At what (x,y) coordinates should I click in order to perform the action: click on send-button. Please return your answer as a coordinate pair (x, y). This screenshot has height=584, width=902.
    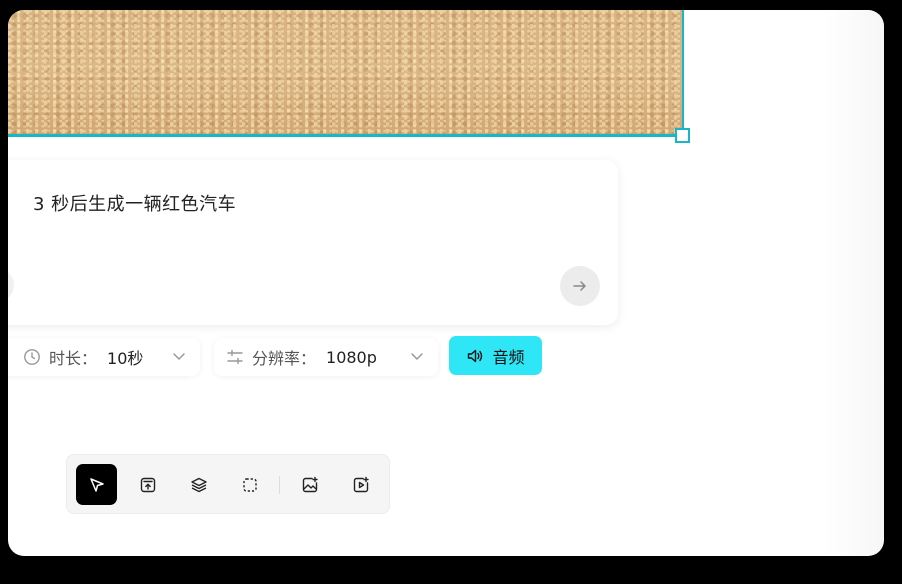
    Looking at the image, I should click on (580, 286).